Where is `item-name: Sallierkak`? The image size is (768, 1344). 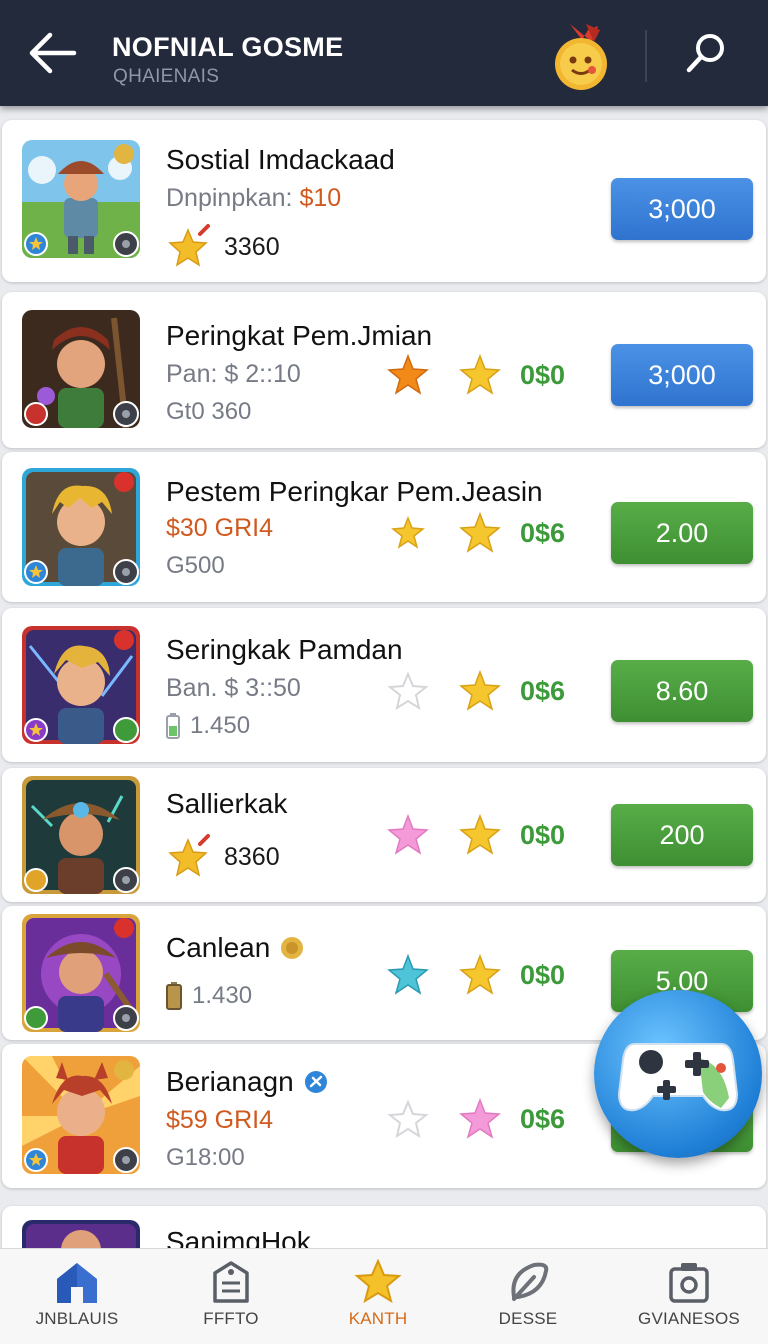 item-name: Sallierkak is located at coordinates (227, 803).